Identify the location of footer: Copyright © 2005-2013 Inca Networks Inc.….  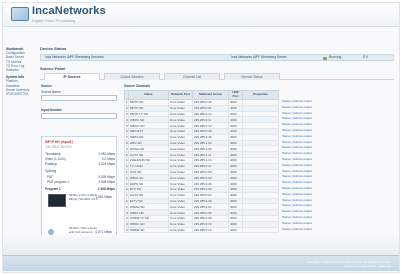
(201, 263).